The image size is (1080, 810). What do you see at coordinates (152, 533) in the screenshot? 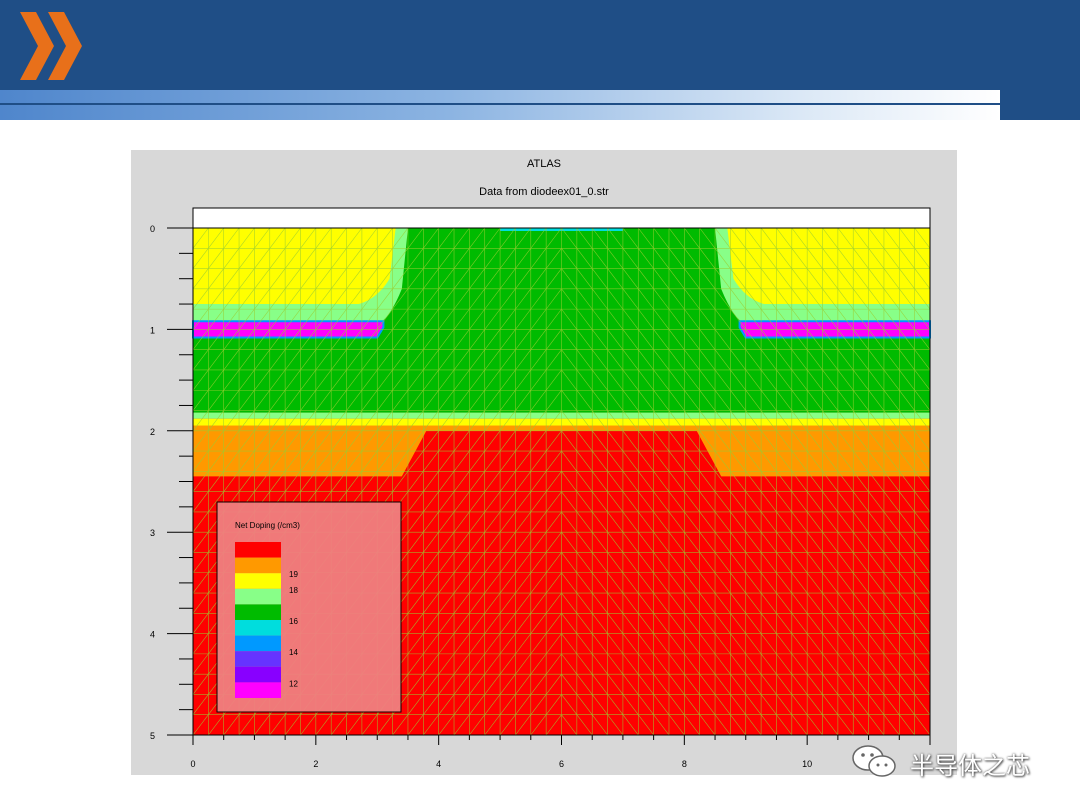
I see `y-tick-label: 3` at bounding box center [152, 533].